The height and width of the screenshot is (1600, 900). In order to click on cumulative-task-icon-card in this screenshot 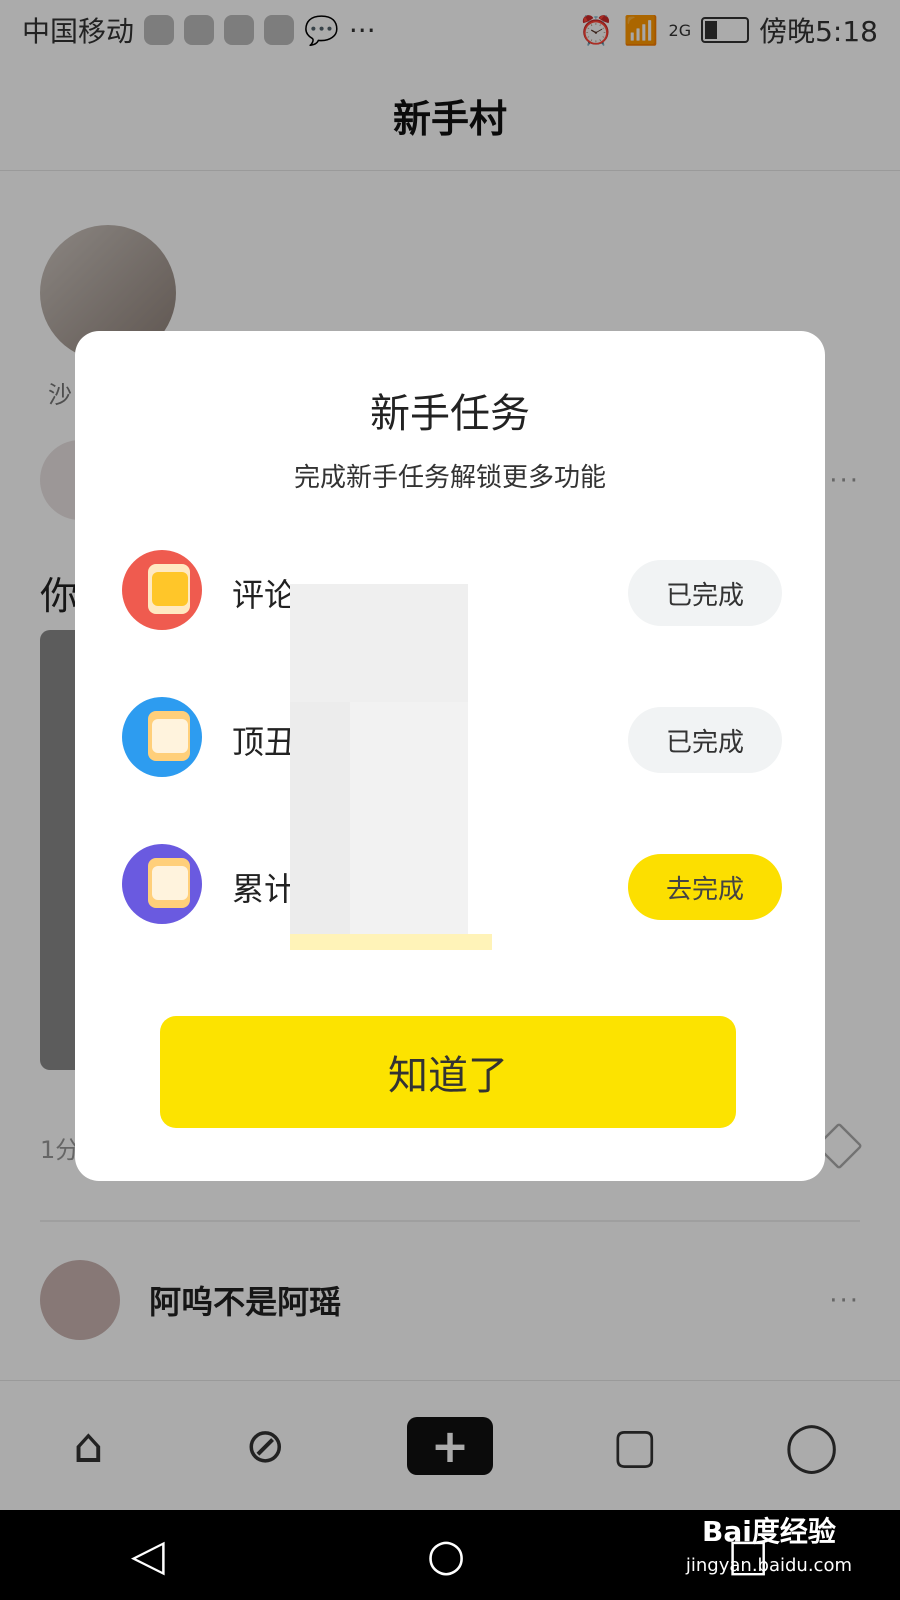, I will do `click(170, 883)`.